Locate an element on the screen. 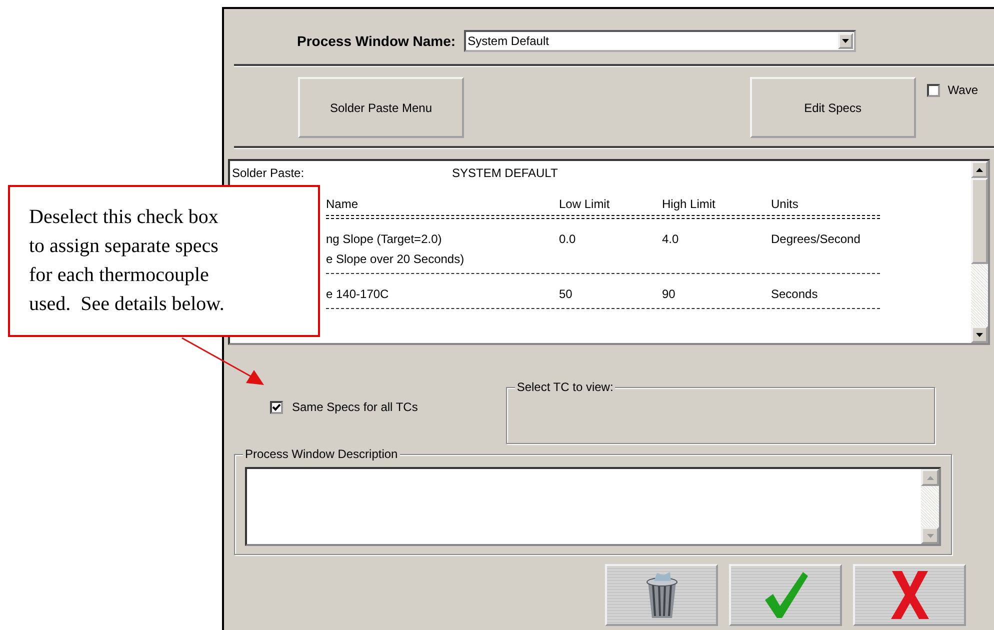  wave-checkbox-box is located at coordinates (933, 90).